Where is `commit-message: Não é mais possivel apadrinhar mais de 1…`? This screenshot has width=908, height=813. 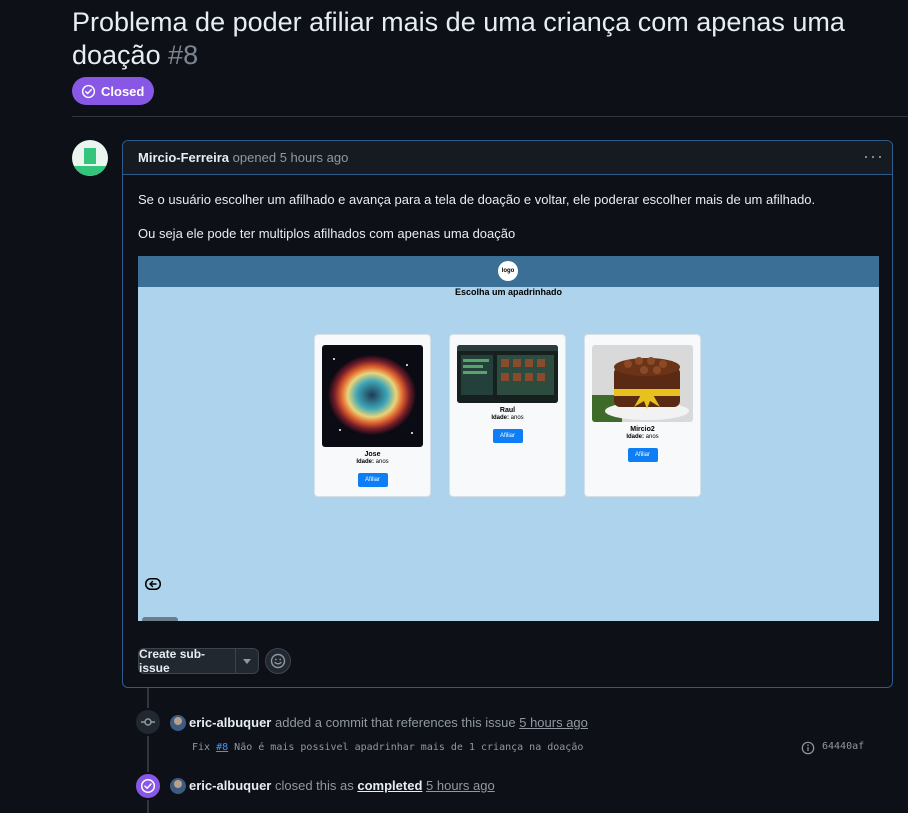 commit-message: Não é mais possivel apadrinhar mais de 1… is located at coordinates (408, 747).